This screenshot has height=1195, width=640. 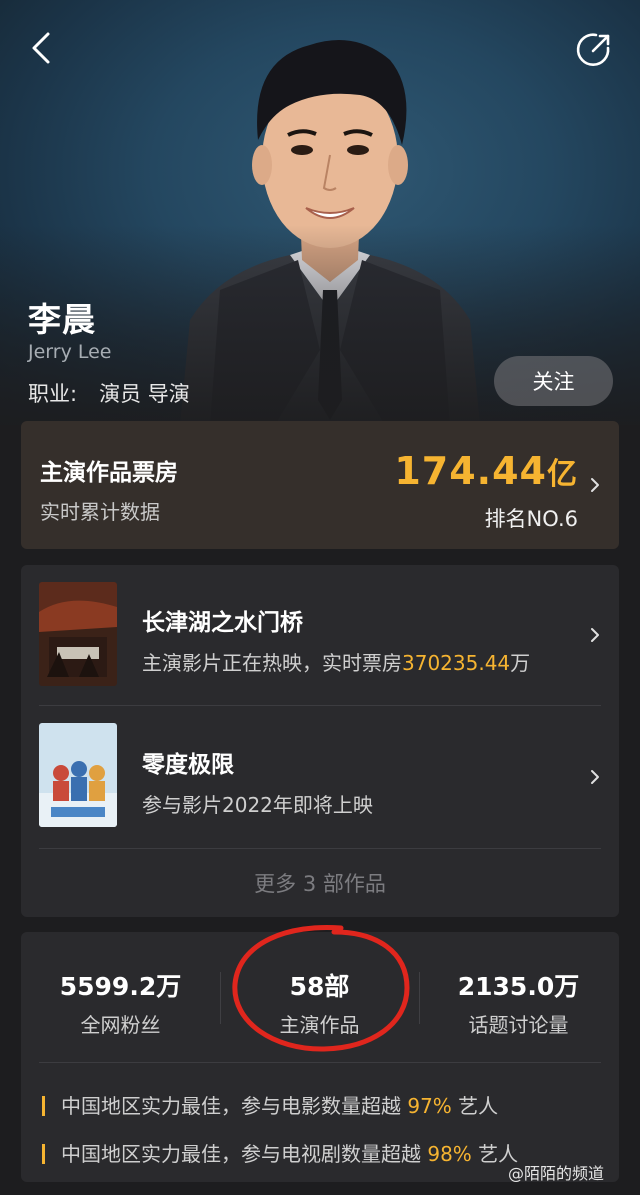 I want to click on occupation-value: 演员 导演, so click(x=144, y=394).